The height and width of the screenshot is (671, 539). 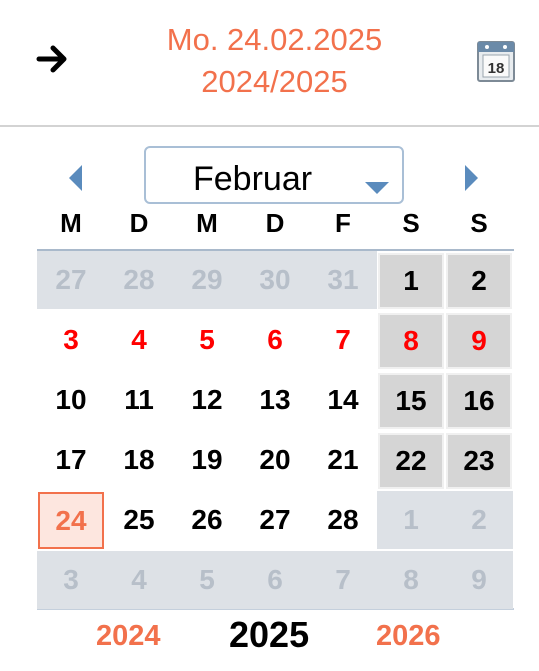 I want to click on day-cell: 3, so click(x=71, y=340).